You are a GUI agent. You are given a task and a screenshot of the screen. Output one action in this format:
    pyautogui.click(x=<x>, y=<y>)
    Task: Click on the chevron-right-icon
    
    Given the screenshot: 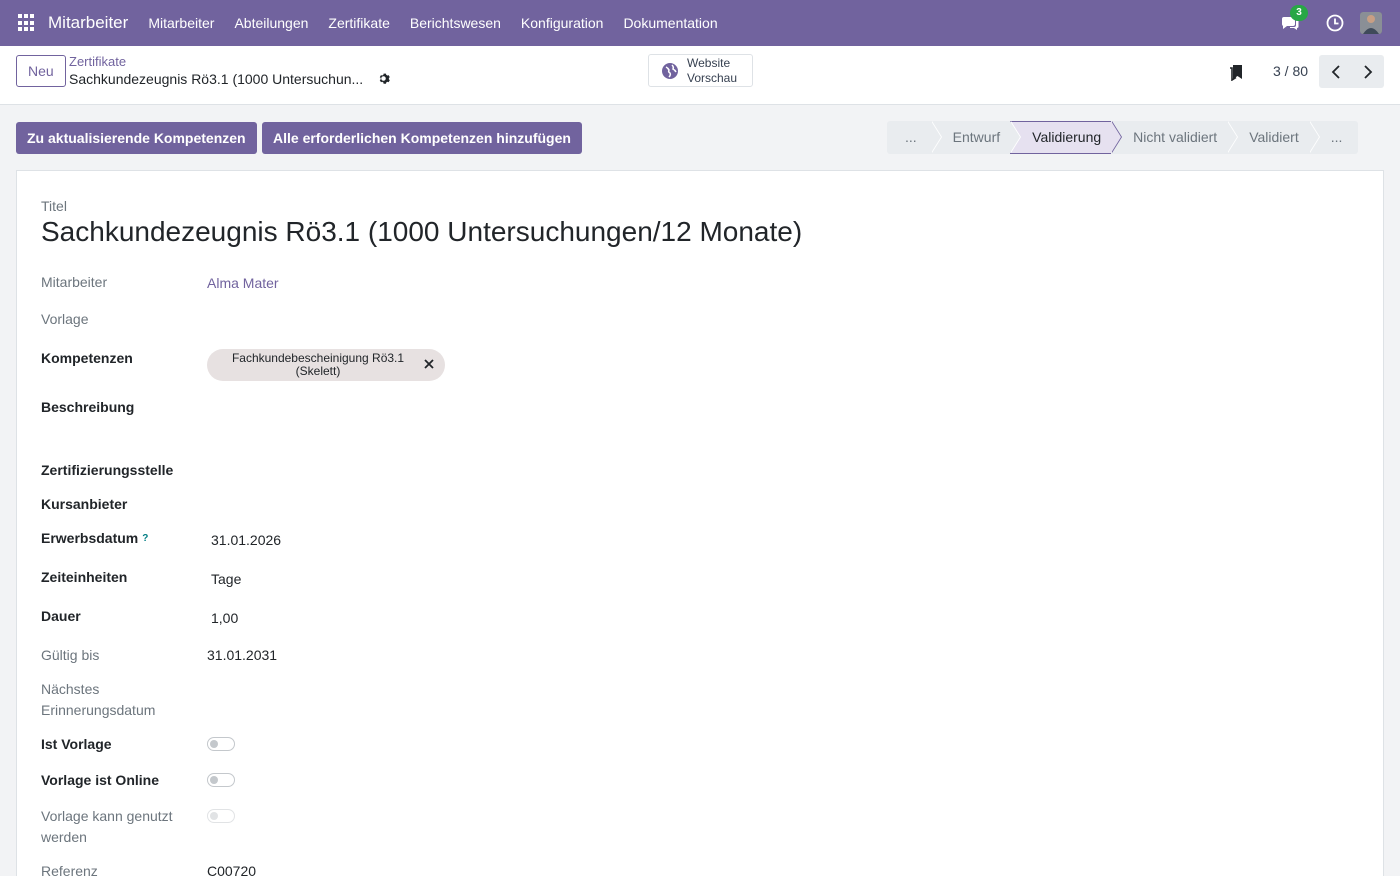 What is the action you would take?
    pyautogui.click(x=1367, y=71)
    